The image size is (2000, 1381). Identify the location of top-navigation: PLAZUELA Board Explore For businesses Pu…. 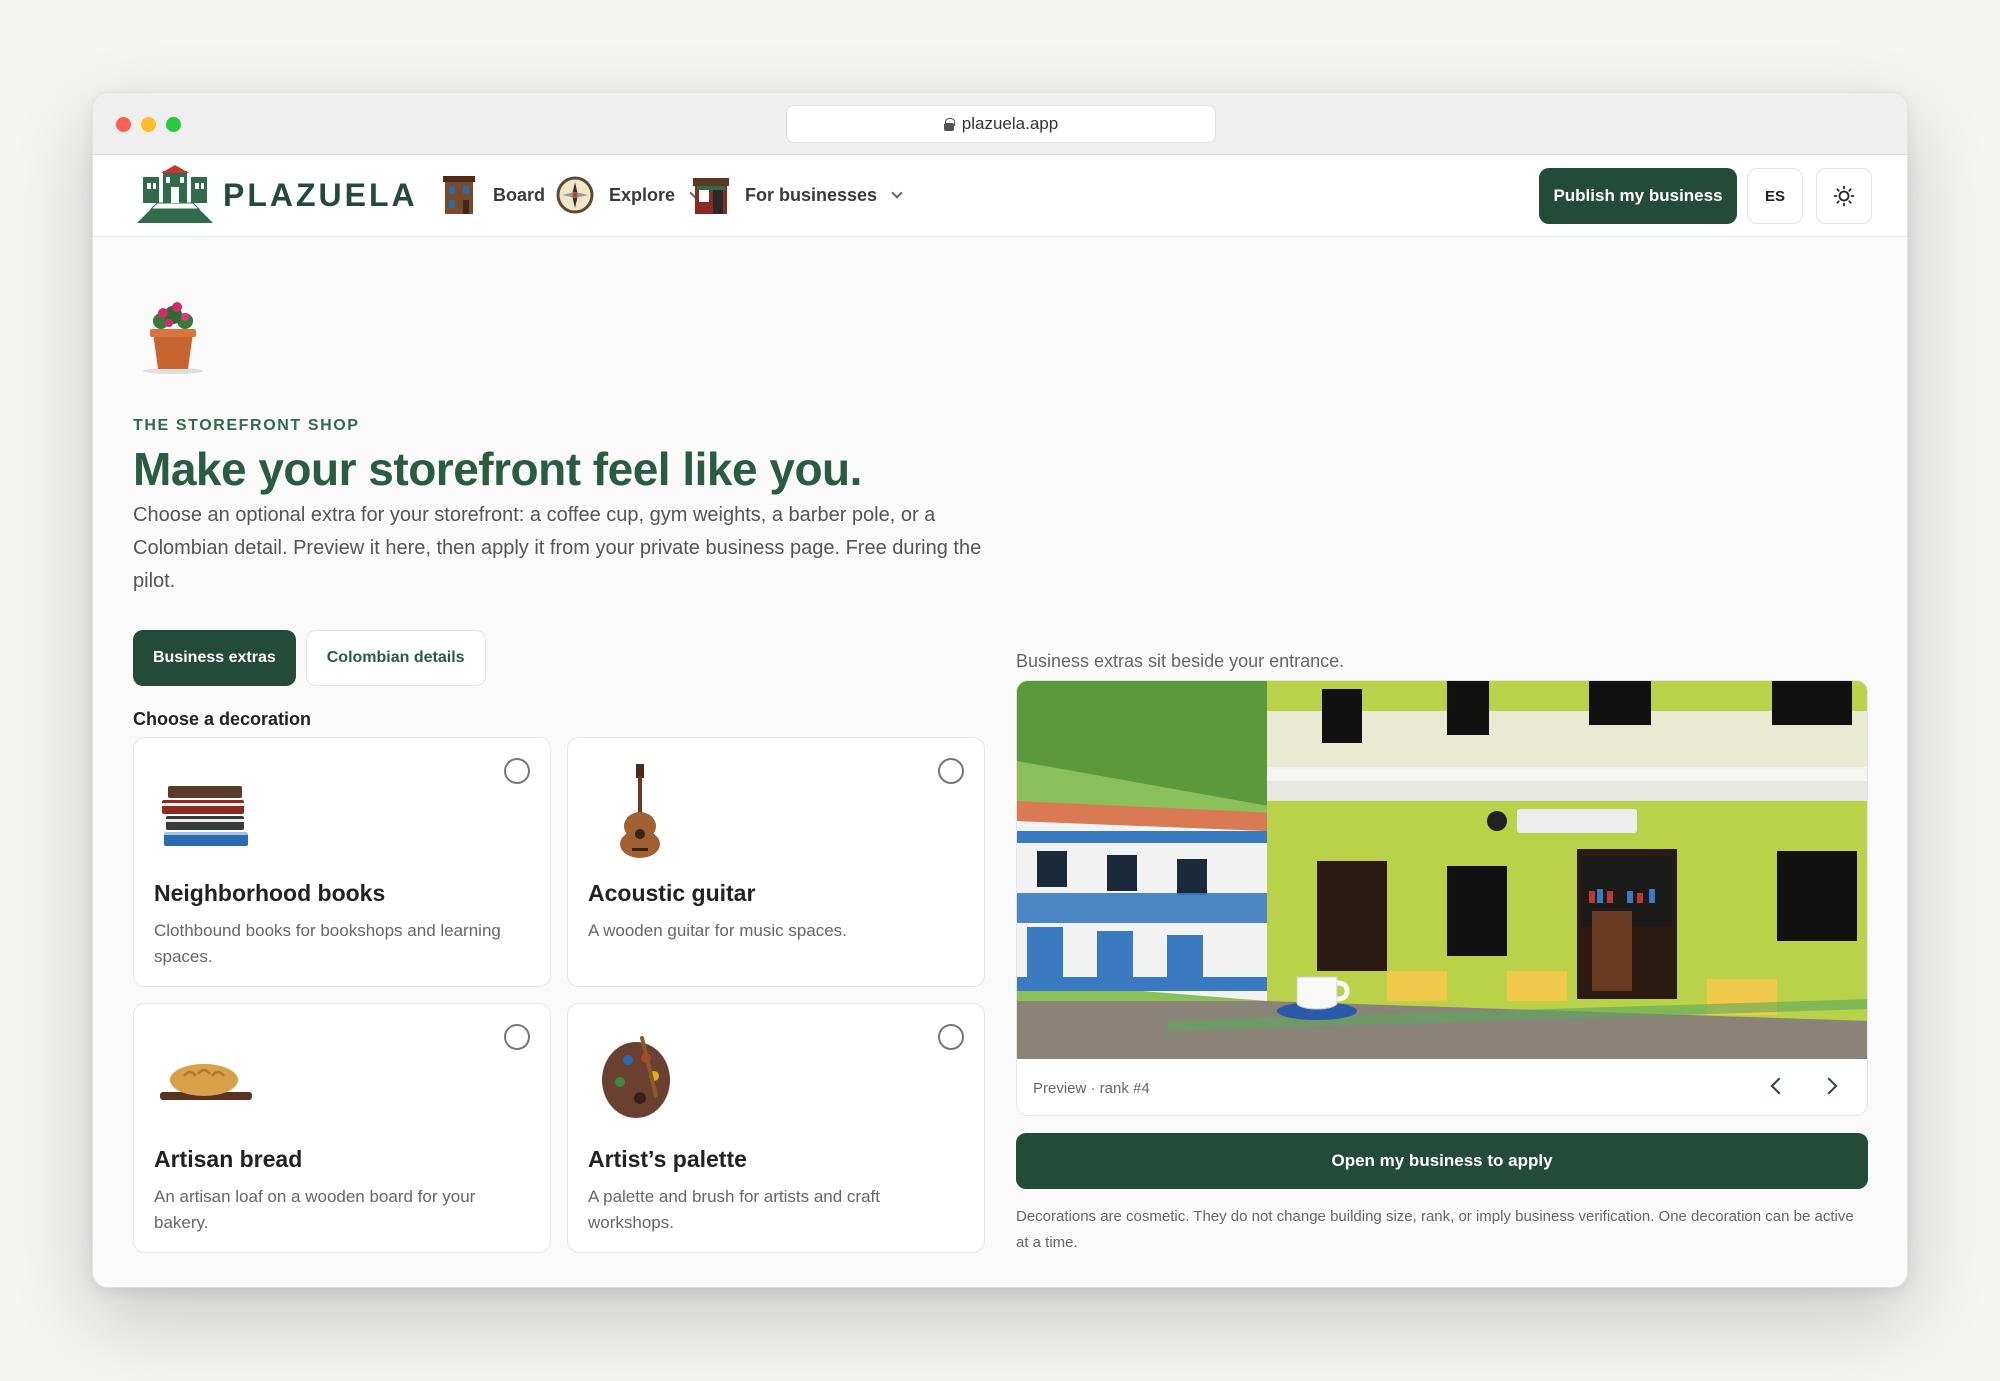
(1000, 196).